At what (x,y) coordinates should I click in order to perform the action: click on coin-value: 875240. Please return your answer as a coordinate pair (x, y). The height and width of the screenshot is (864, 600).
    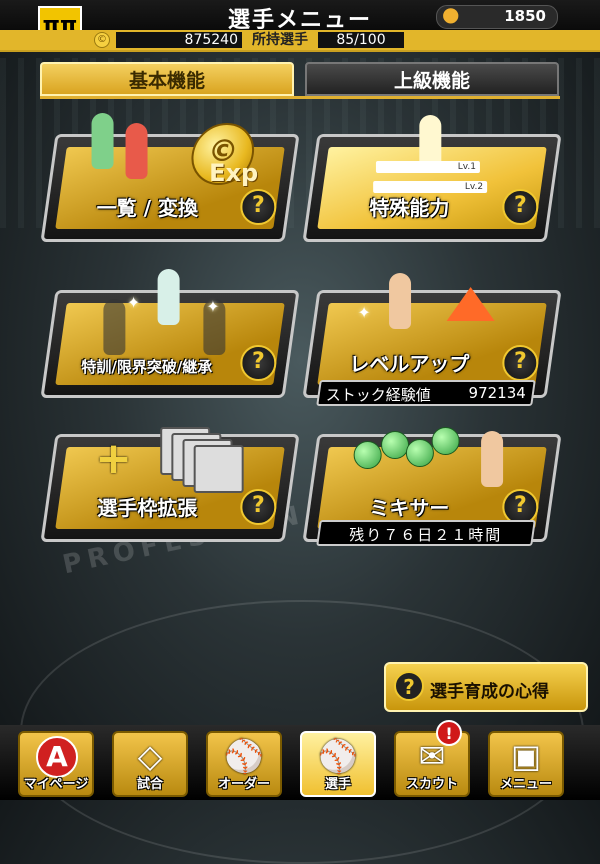
    Looking at the image, I should click on (211, 40).